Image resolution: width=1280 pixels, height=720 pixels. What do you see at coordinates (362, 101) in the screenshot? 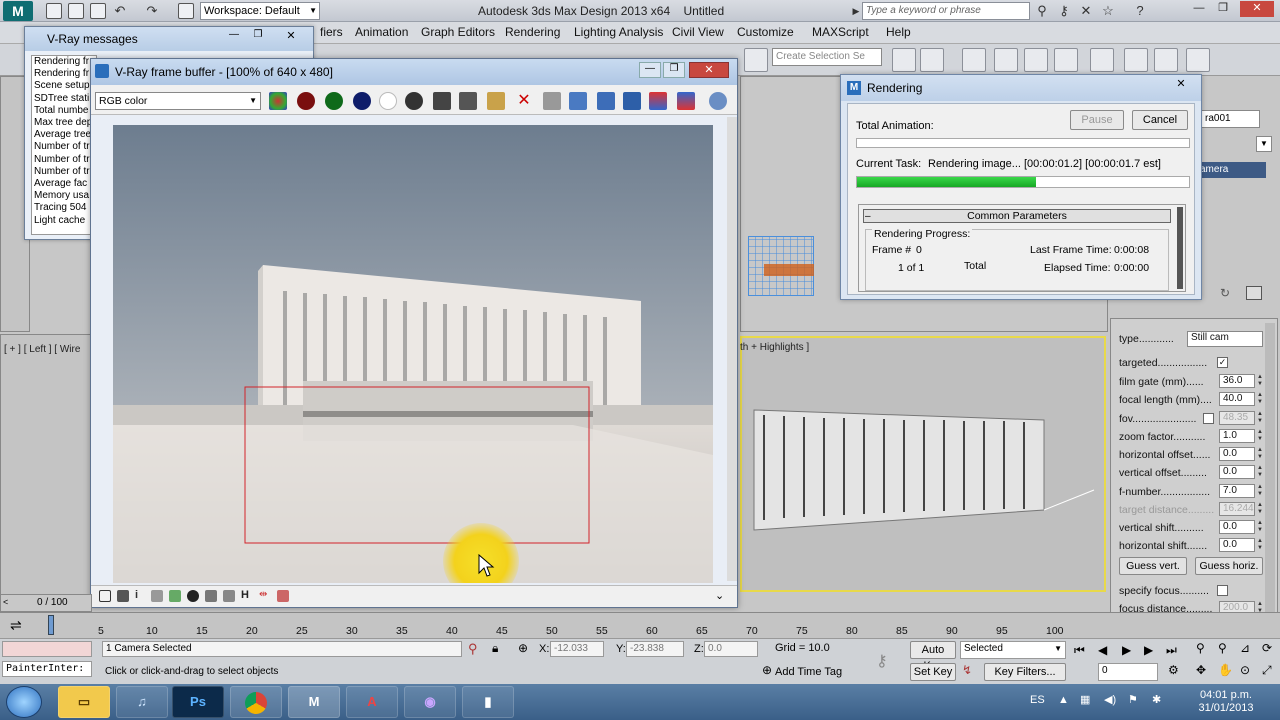
I see `blue-channel-icon` at bounding box center [362, 101].